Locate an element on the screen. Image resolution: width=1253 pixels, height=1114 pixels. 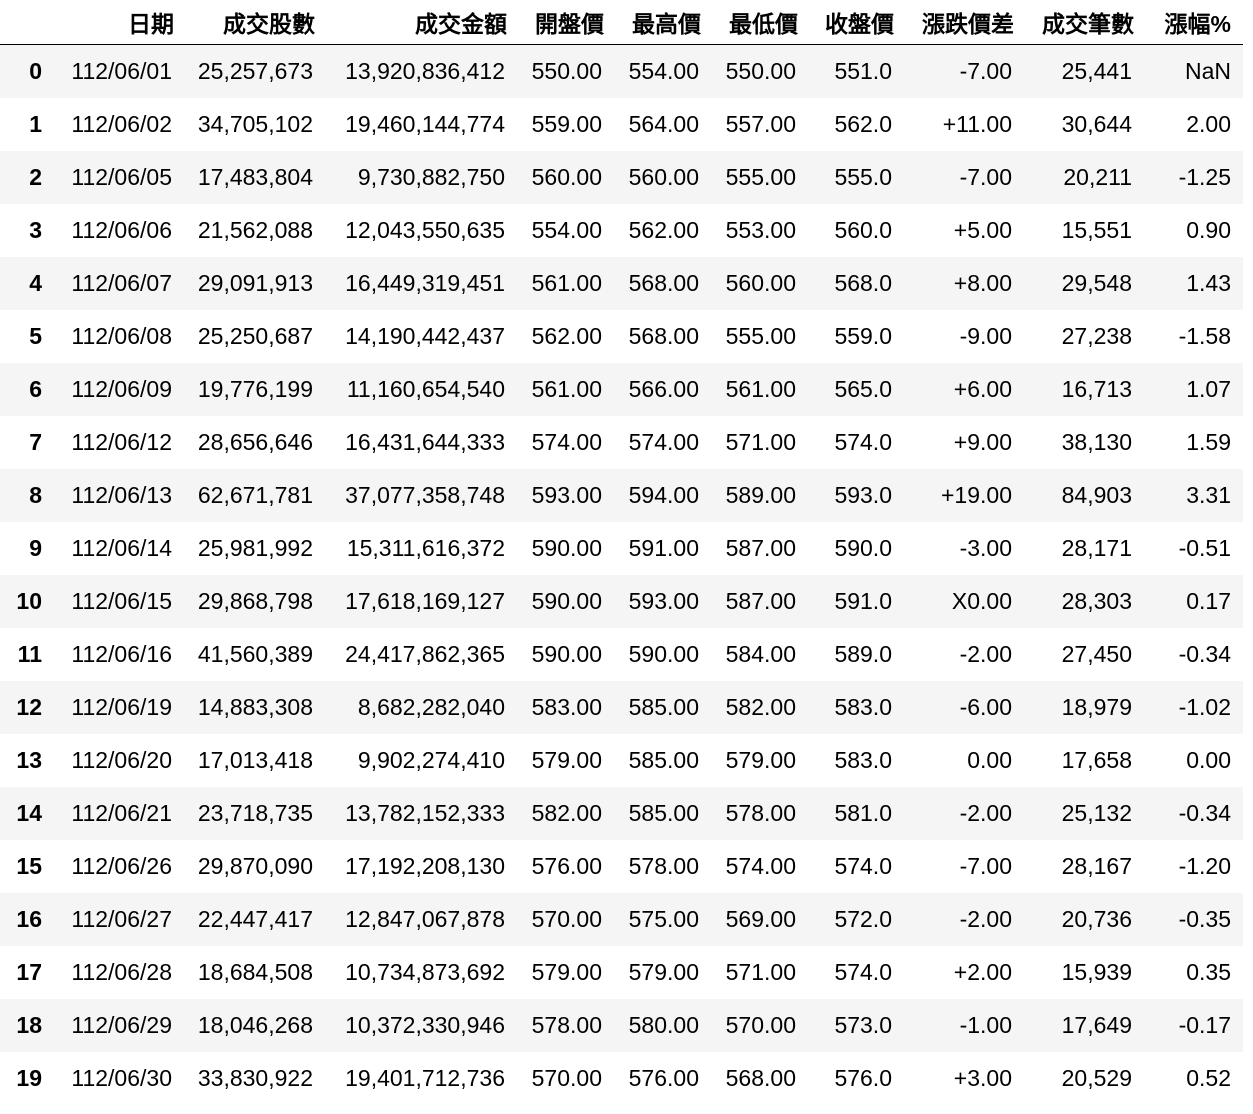
table-cell: 14,190,442,437 is located at coordinates (425, 335).